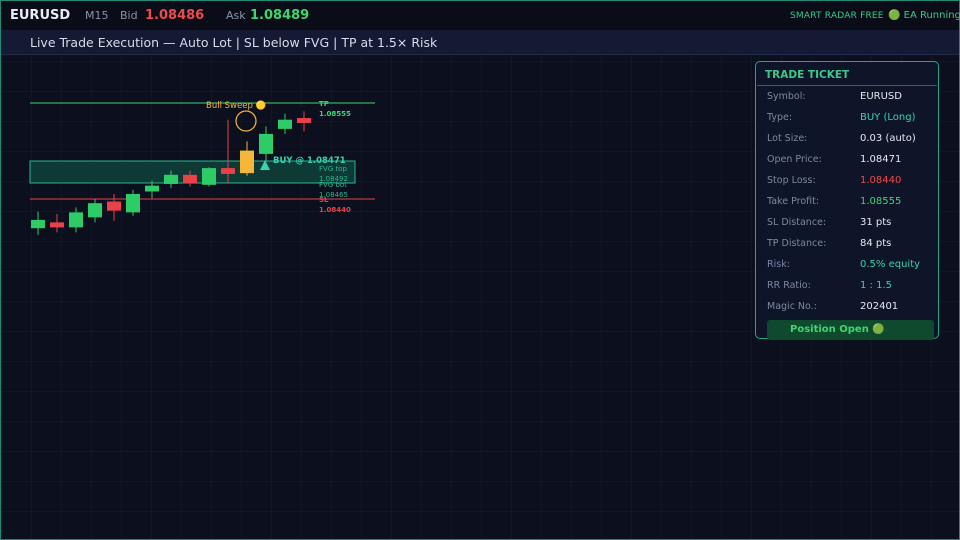 Image resolution: width=960 pixels, height=540 pixels. What do you see at coordinates (879, 306) in the screenshot?
I see `ticket-row-value: 202401` at bounding box center [879, 306].